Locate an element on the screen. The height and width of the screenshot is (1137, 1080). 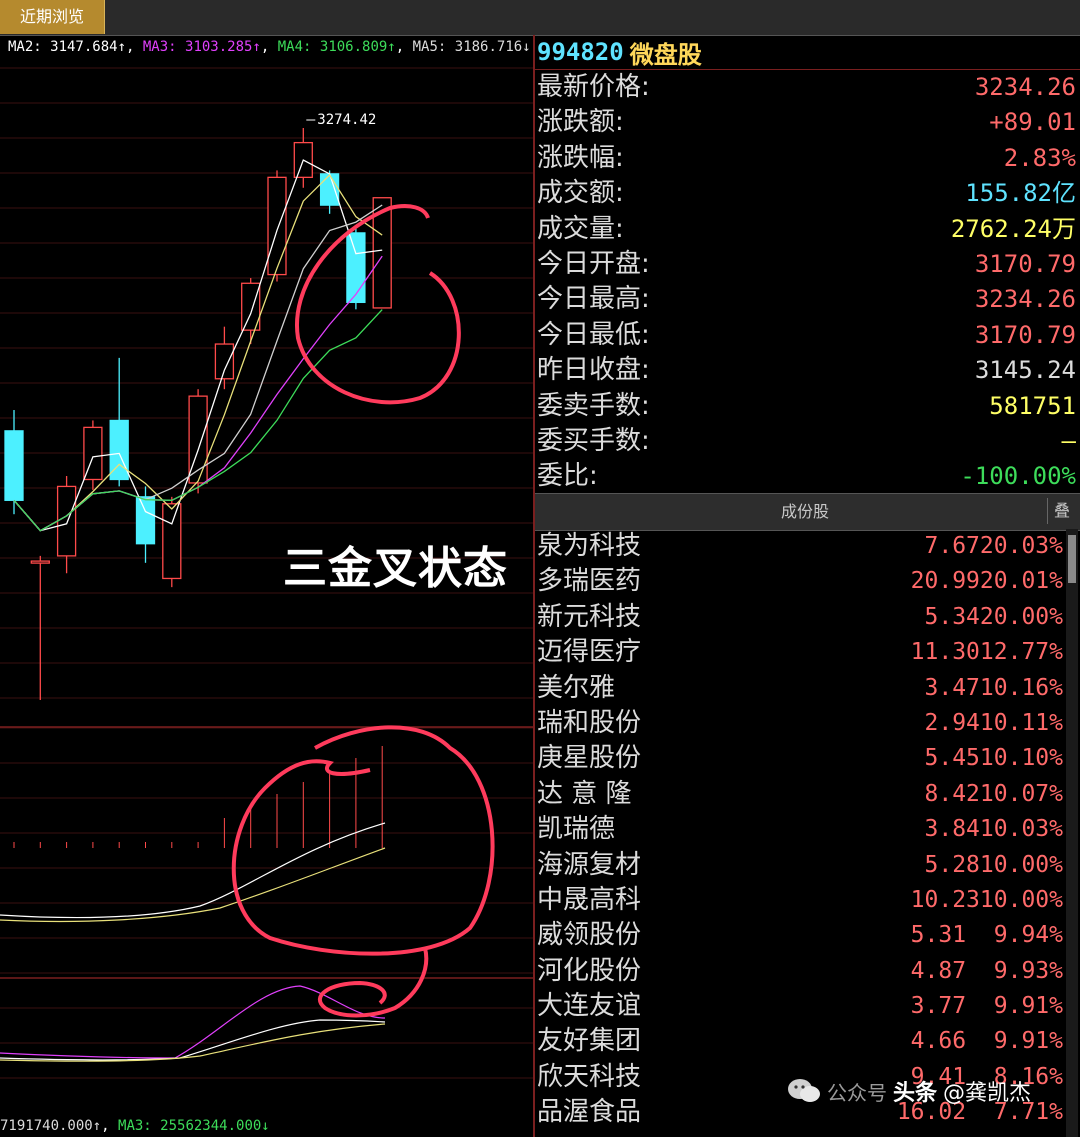
components-scrollbar is located at coordinates (1072, 833).